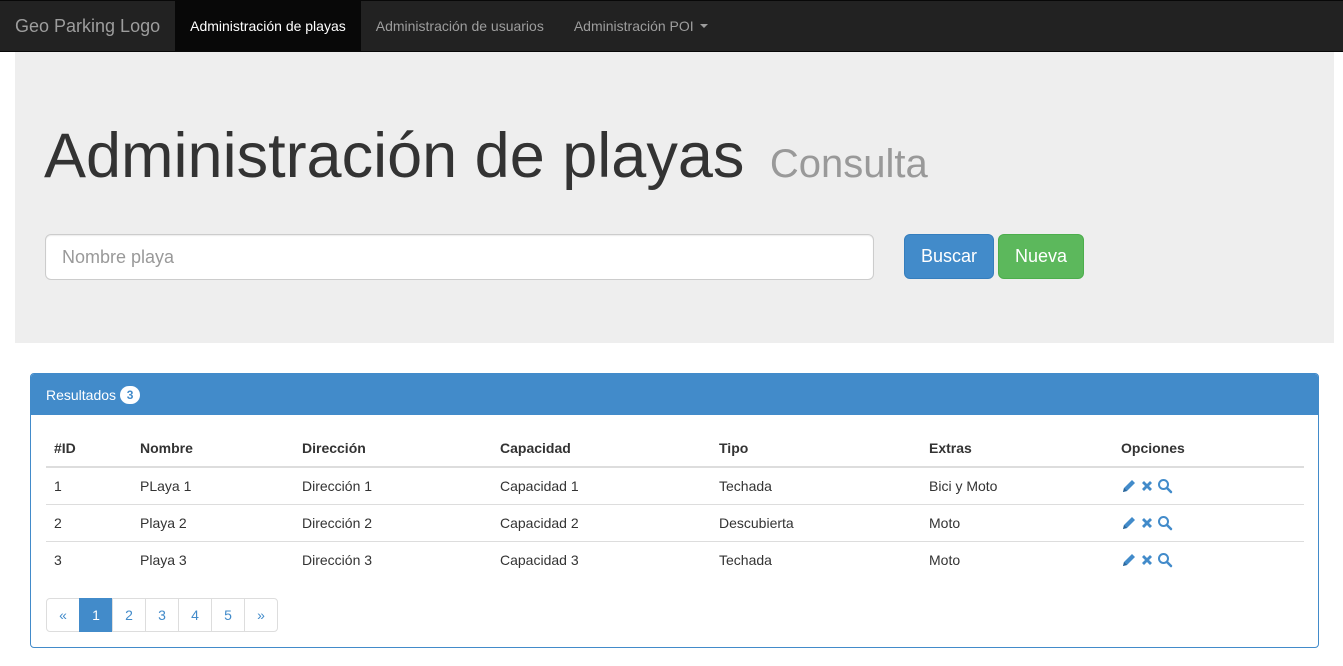 This screenshot has width=1343, height=666. I want to click on pagination-page-4: 4, so click(195, 615).